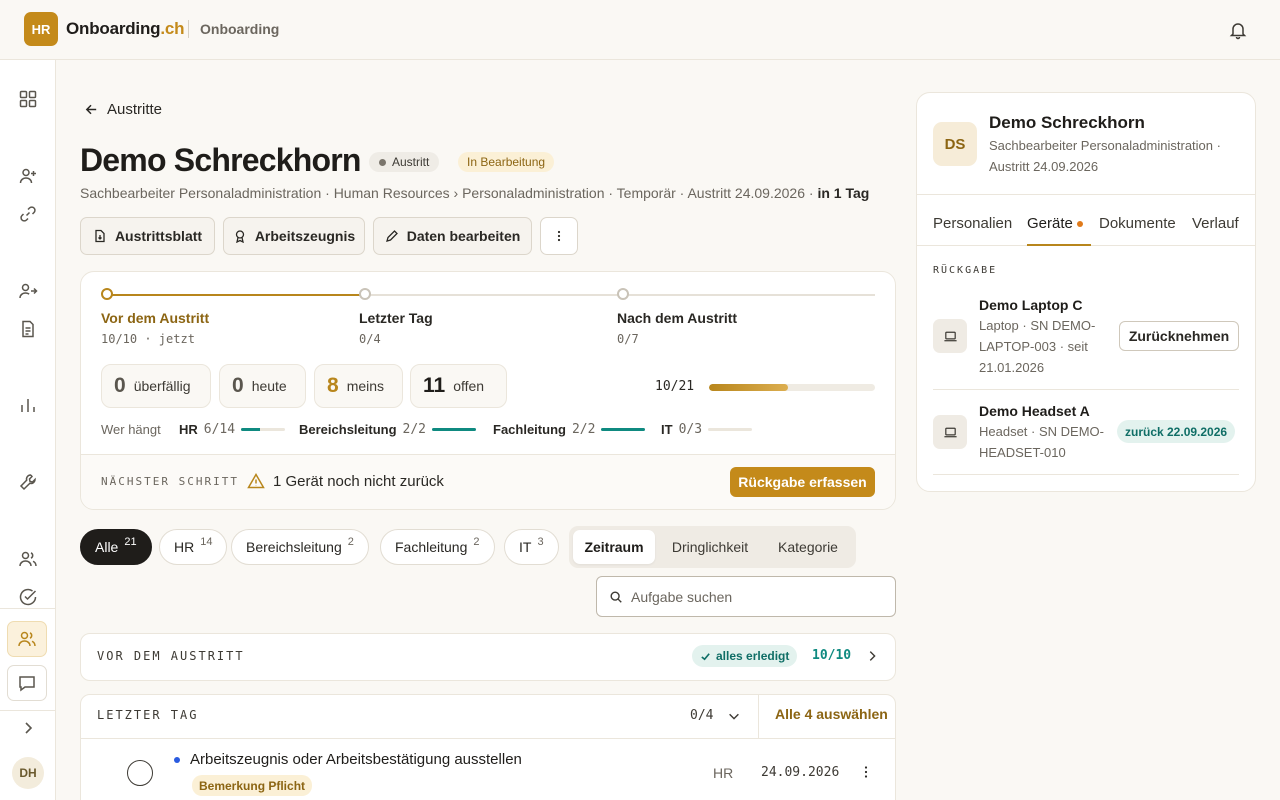 The image size is (1280, 800). Describe the element at coordinates (170, 481) in the screenshot. I see `next-step-label: NÄCHSTER SCHRITT` at that location.